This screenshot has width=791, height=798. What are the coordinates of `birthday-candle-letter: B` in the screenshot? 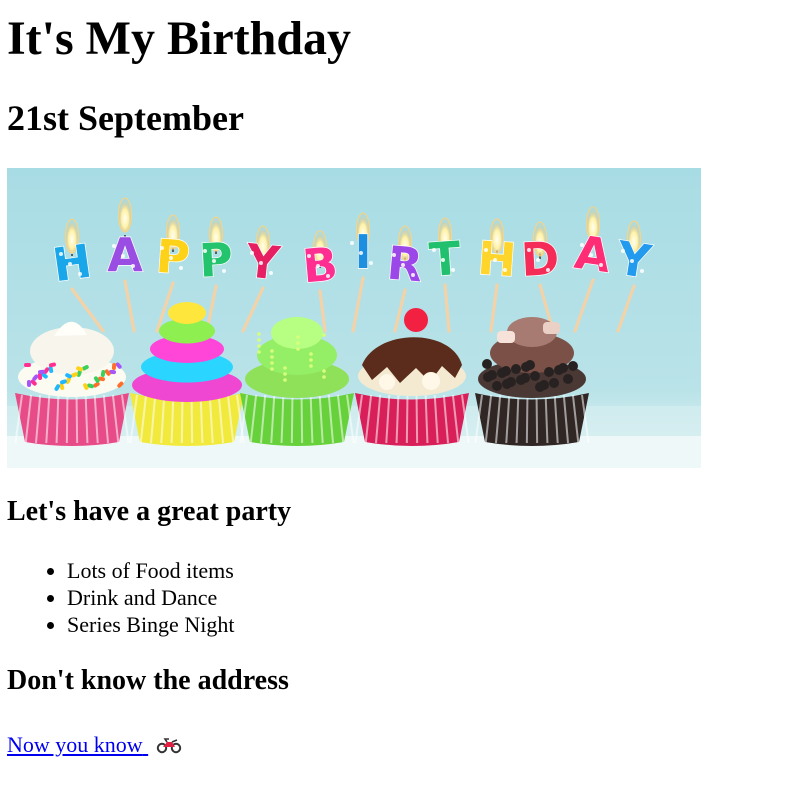 It's located at (320, 265).